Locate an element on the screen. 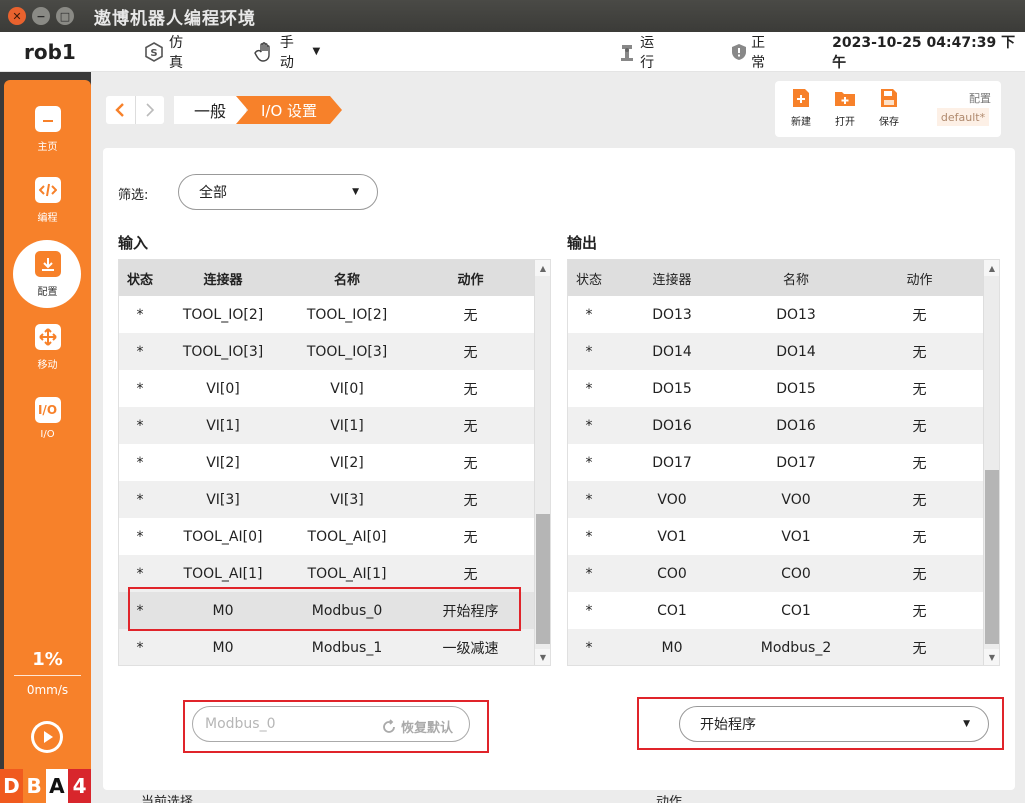  save-icon is located at coordinates (889, 98).